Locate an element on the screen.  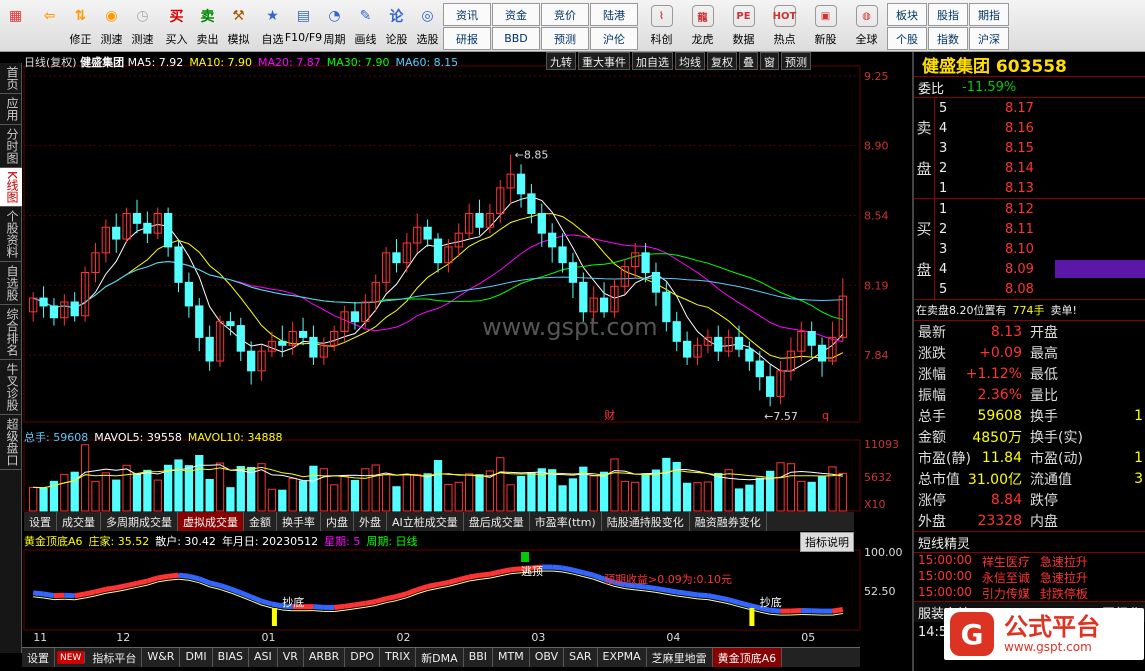
left-tab-6: 综合排名 is located at coordinates (11, 332).